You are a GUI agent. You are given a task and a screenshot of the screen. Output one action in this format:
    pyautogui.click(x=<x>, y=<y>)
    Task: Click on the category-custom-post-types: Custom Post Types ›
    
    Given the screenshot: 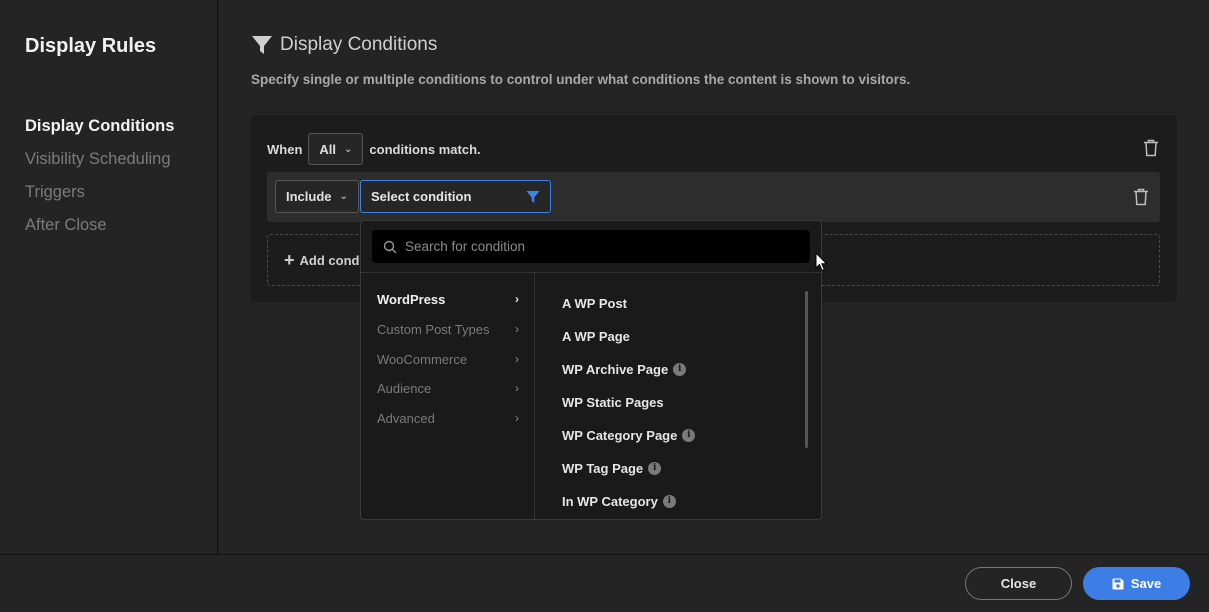 What is the action you would take?
    pyautogui.click(x=448, y=329)
    